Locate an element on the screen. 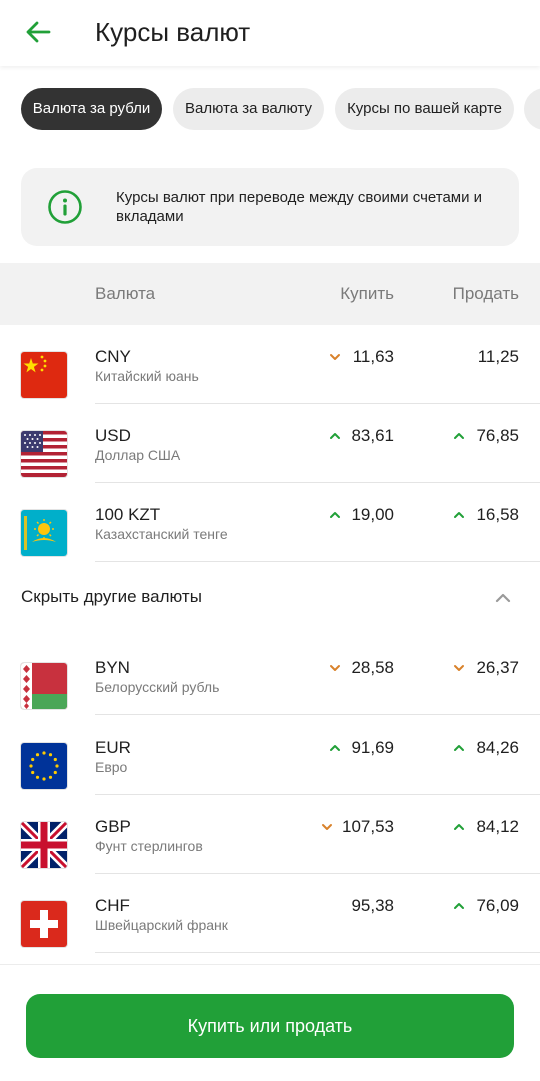 The height and width of the screenshot is (1081, 540). table-header: Валюта Купить Продать is located at coordinates (270, 294).